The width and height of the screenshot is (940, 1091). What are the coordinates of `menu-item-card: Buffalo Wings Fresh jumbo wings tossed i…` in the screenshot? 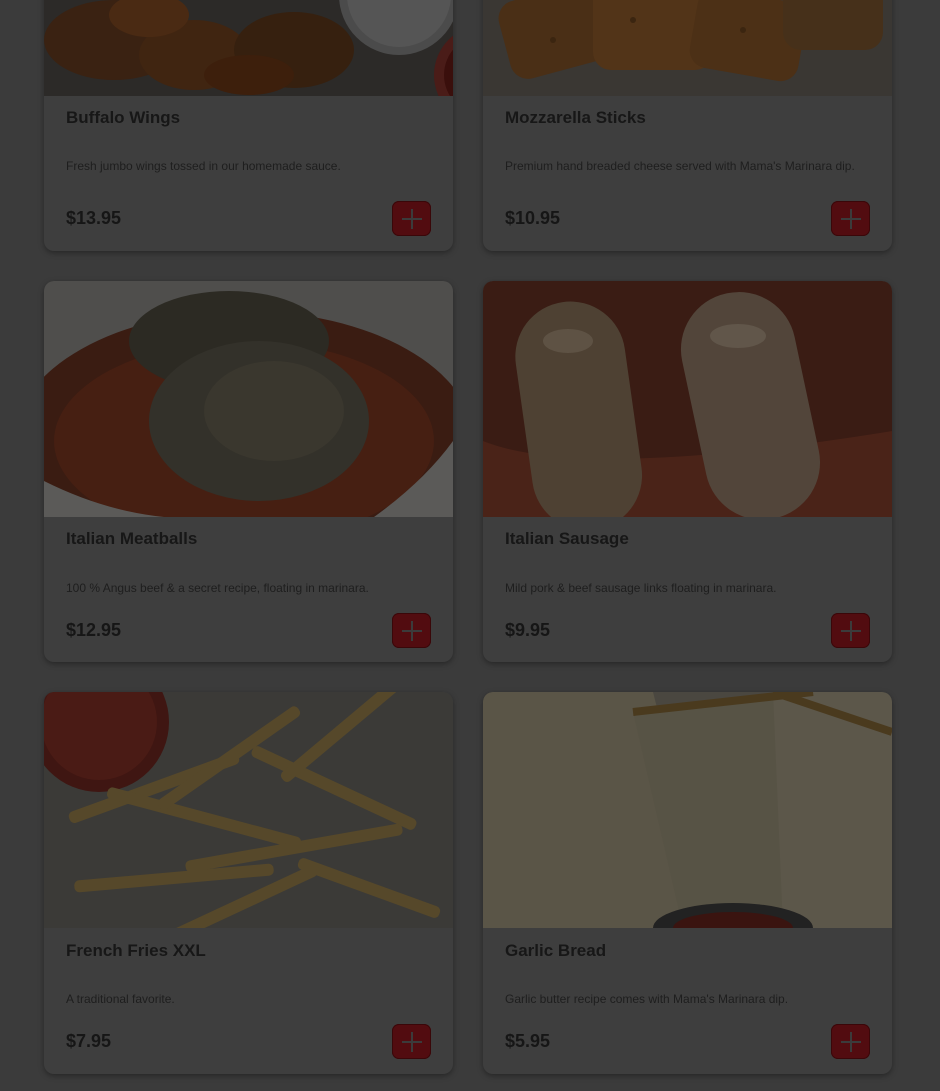 It's located at (248, 125).